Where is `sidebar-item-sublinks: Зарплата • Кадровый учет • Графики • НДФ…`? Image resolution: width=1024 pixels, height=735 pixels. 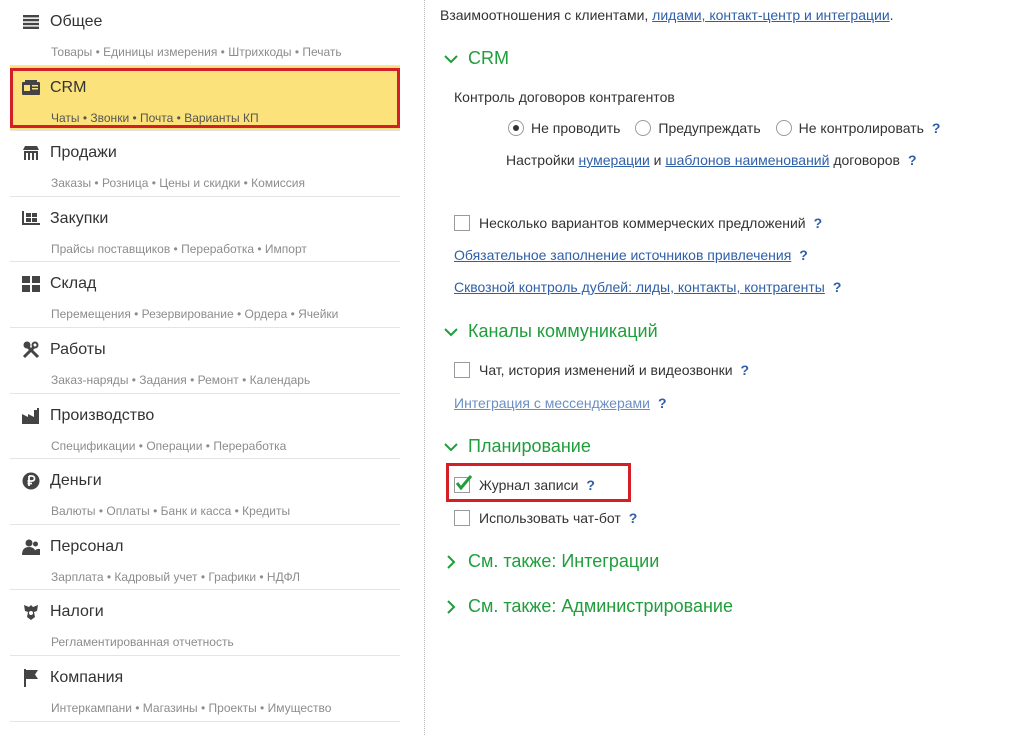 sidebar-item-sublinks: Зарплата • Кадровый учет • Графики • НДФ… is located at coordinates (176, 576).